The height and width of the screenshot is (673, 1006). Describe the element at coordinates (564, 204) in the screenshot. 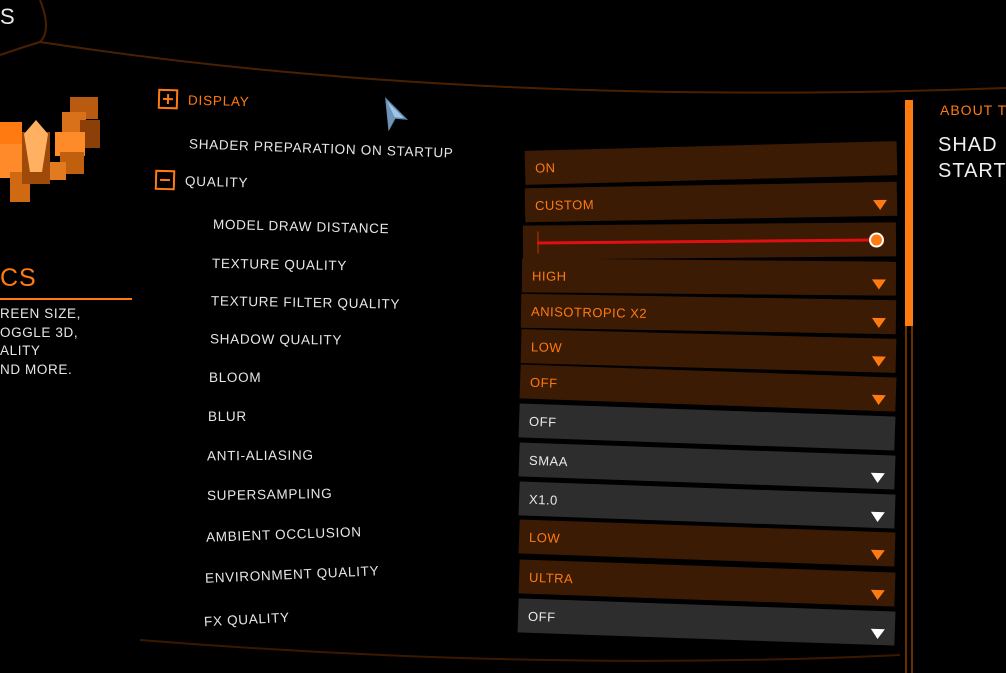

I see `value-text: CUSTOM` at that location.